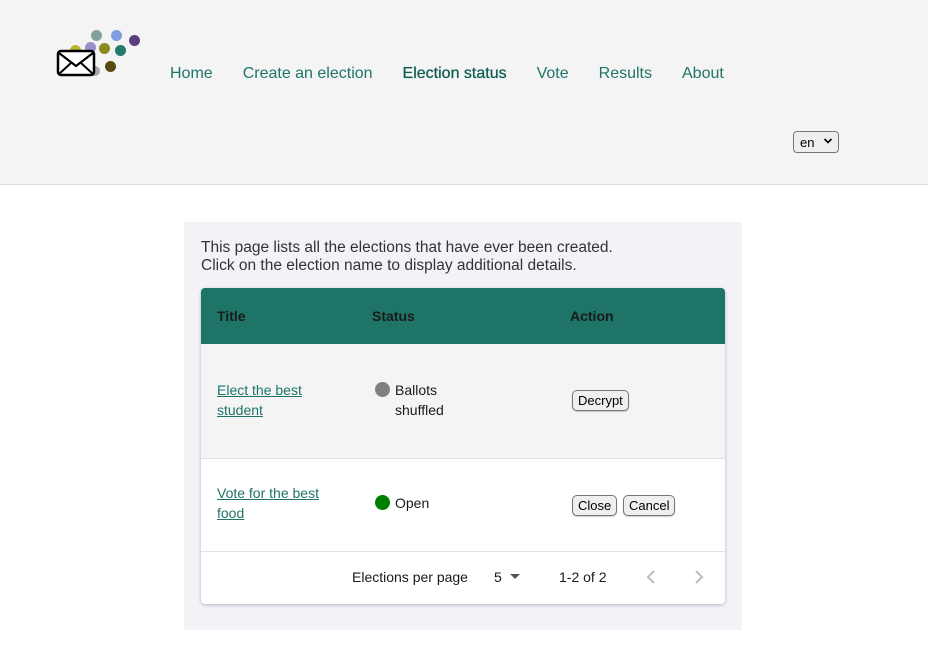 Image resolution: width=928 pixels, height=664 pixels. What do you see at coordinates (410, 577) in the screenshot?
I see `rows-per-page-label: Elections per page` at bounding box center [410, 577].